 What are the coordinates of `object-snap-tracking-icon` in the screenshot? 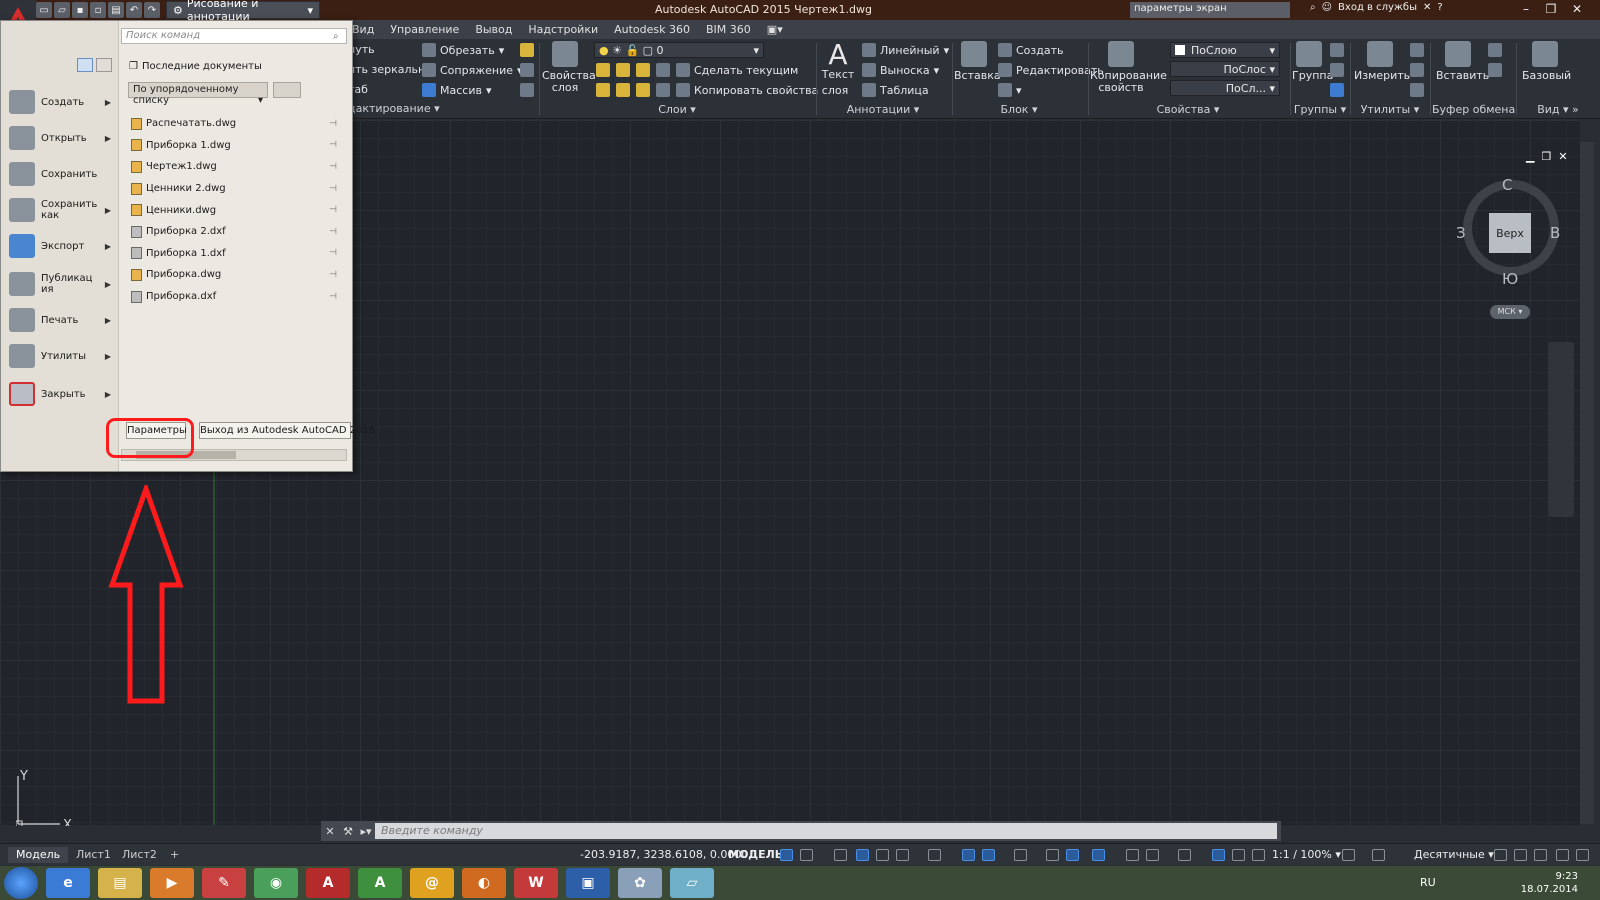 It's located at (968, 855).